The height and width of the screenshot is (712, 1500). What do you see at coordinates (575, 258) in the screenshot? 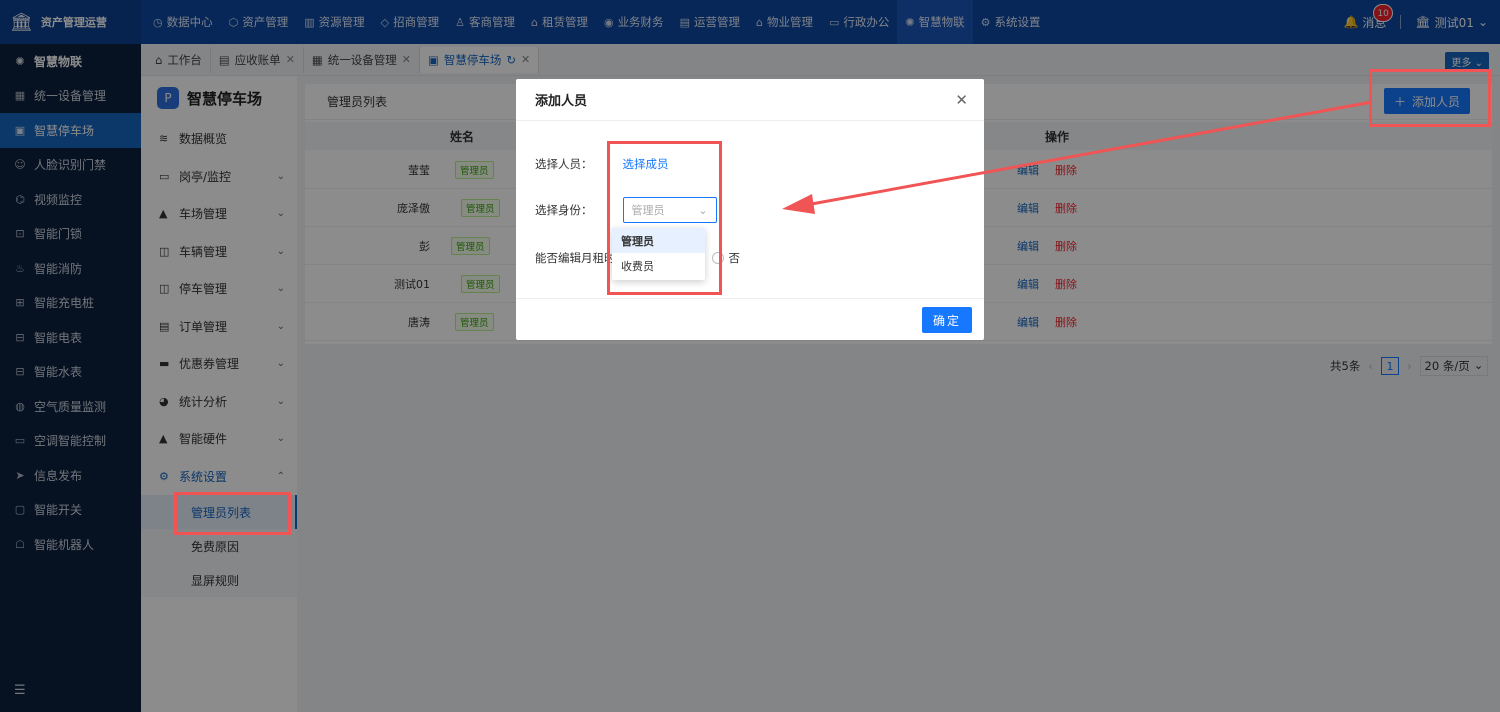
I see `edit-permission-label: 能否编辑月租时` at bounding box center [575, 258].